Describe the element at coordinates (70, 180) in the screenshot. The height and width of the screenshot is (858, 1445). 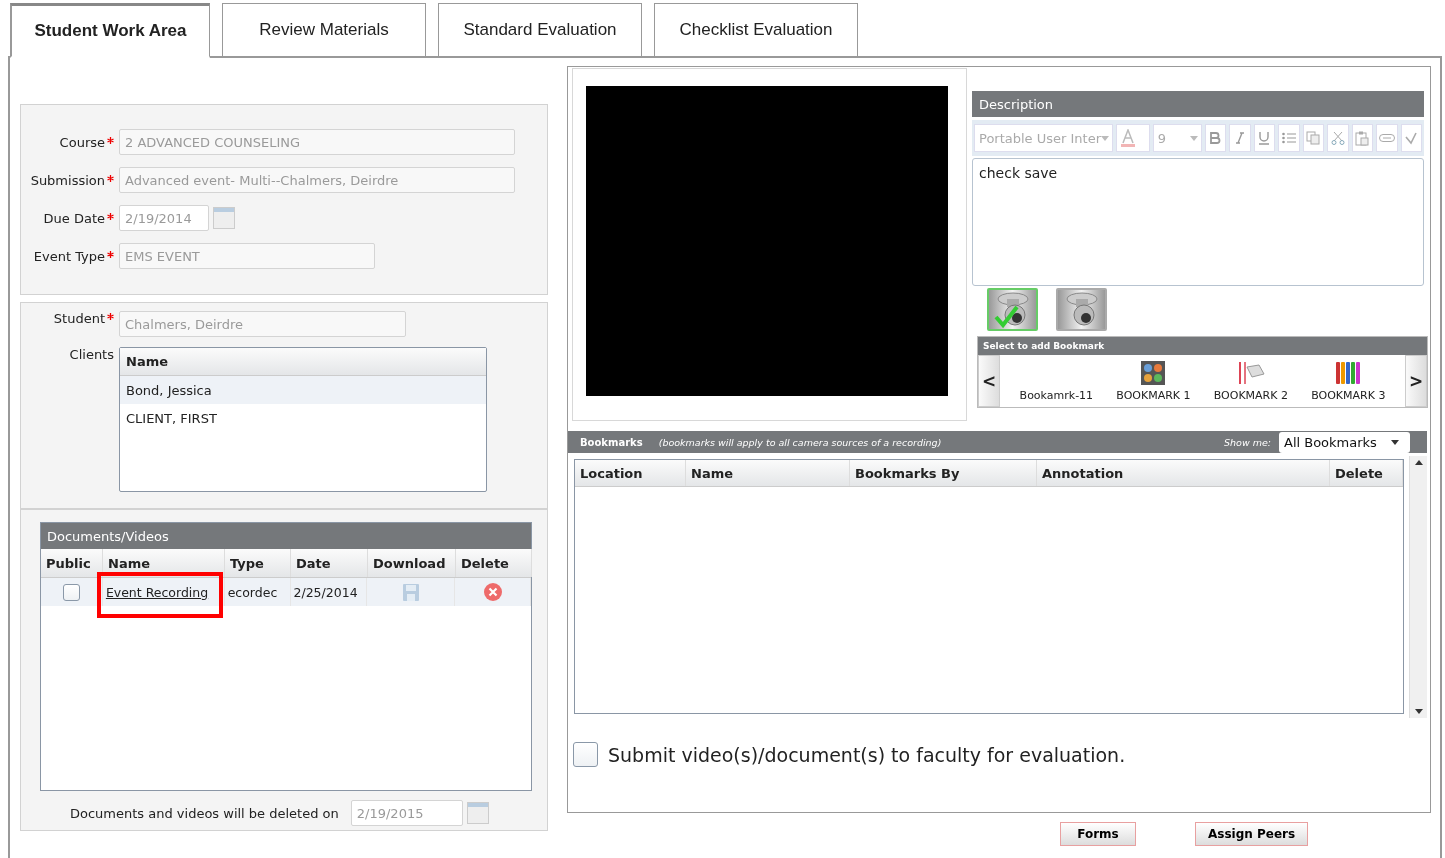
I see `field-label: Submission` at that location.